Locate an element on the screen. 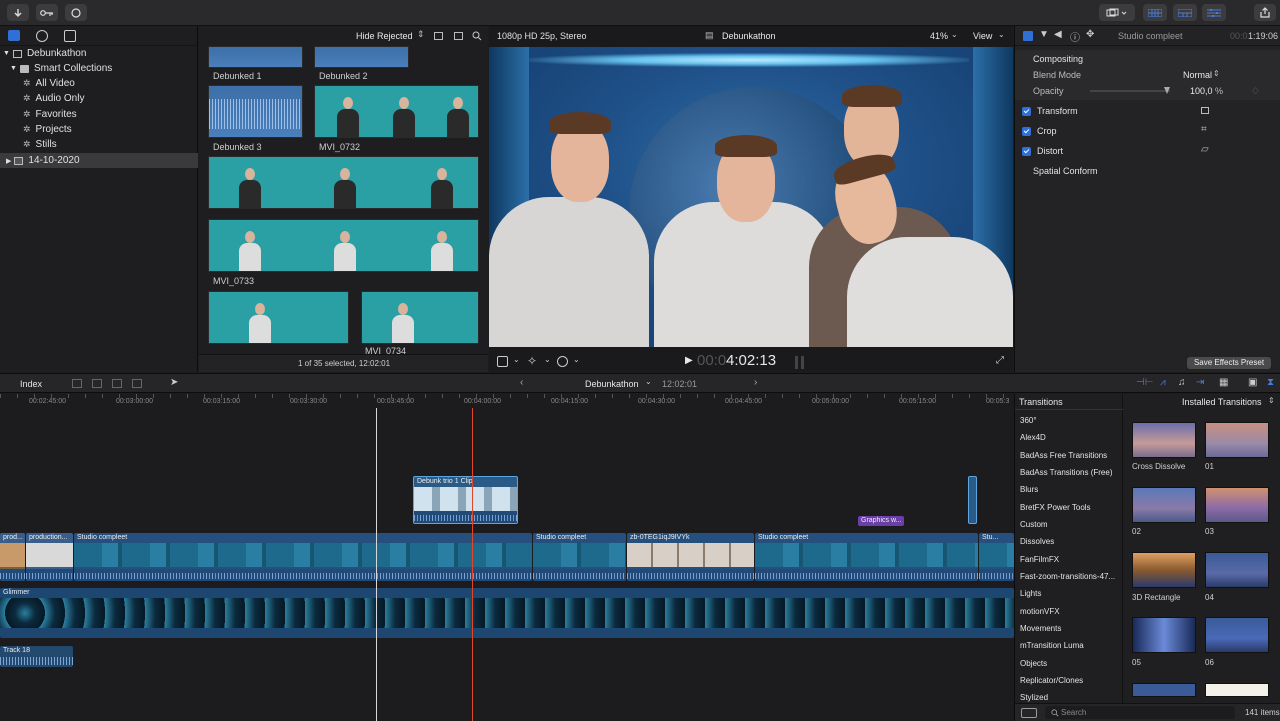  headphones-icon: ♫ is located at coordinates (1182, 382).